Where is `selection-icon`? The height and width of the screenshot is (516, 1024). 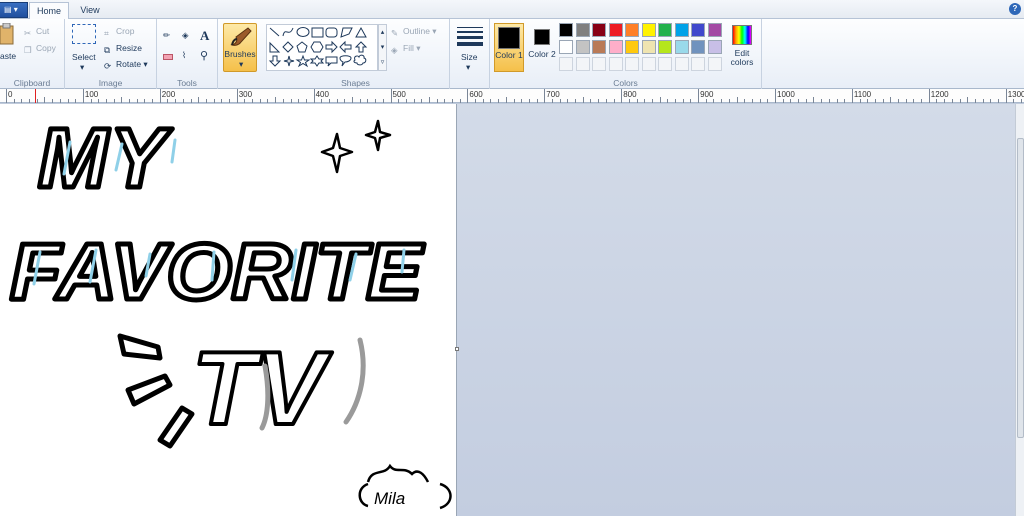
selection-icon is located at coordinates (84, 34).